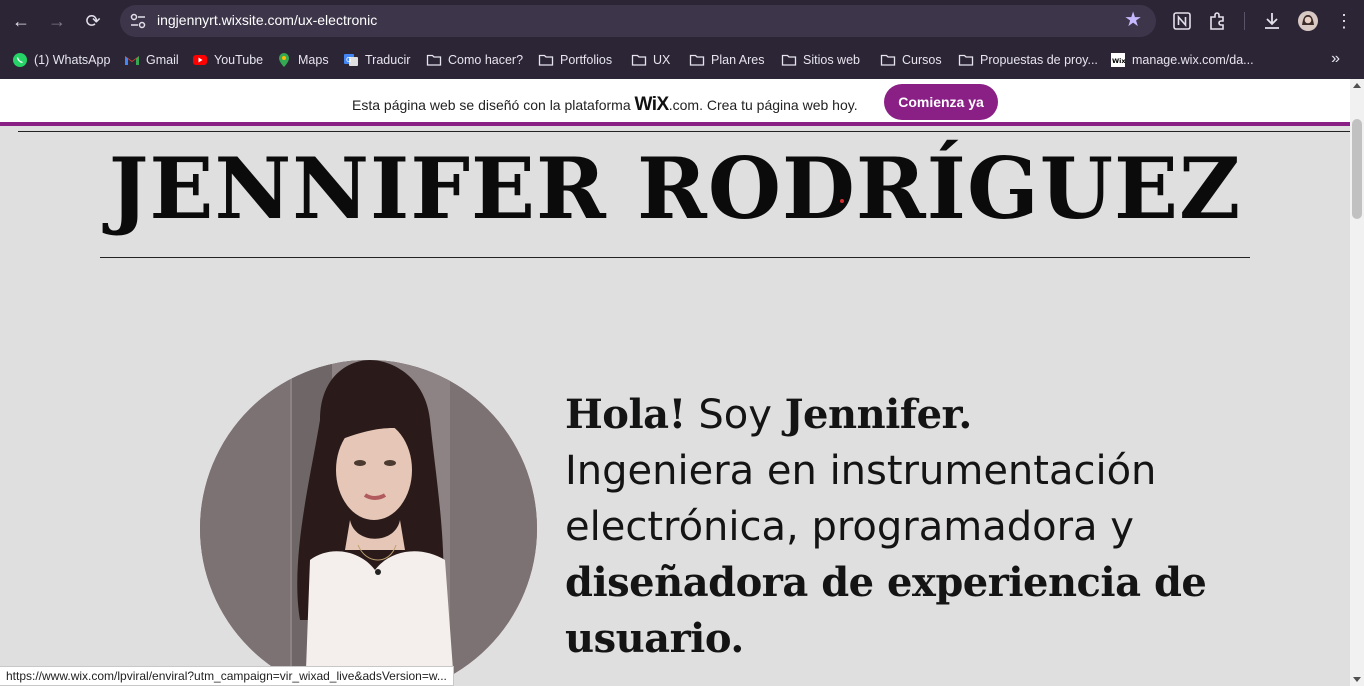  What do you see at coordinates (1182, 21) in the screenshot?
I see `notion-icon` at bounding box center [1182, 21].